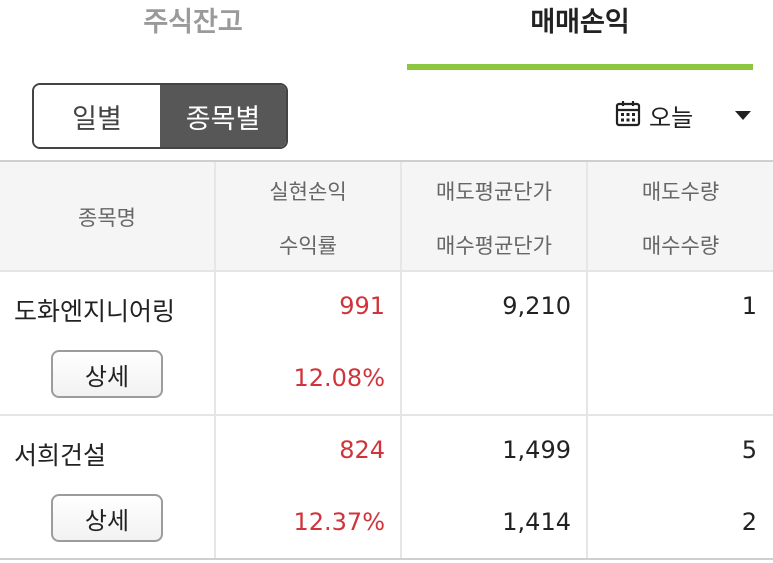  Describe the element at coordinates (680, 246) in the screenshot. I see `header-buy-qty: 매수수량` at that location.